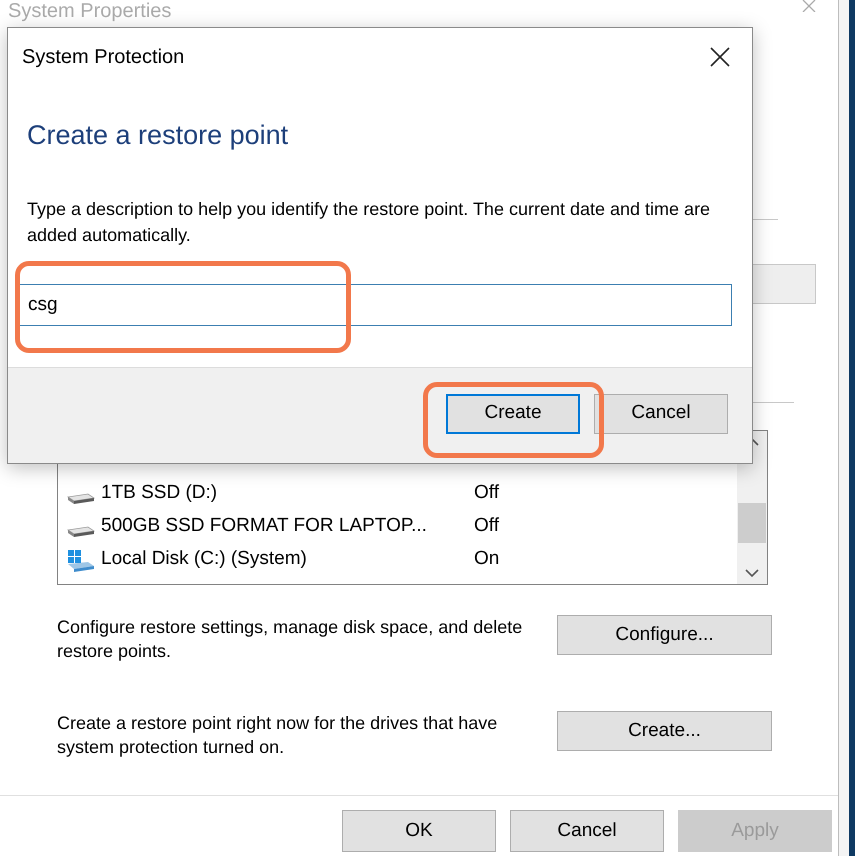 The image size is (855, 856). What do you see at coordinates (277, 735) in the screenshot?
I see `action-description: Create a restore point right now for the drives that have system protection turned on.` at bounding box center [277, 735].